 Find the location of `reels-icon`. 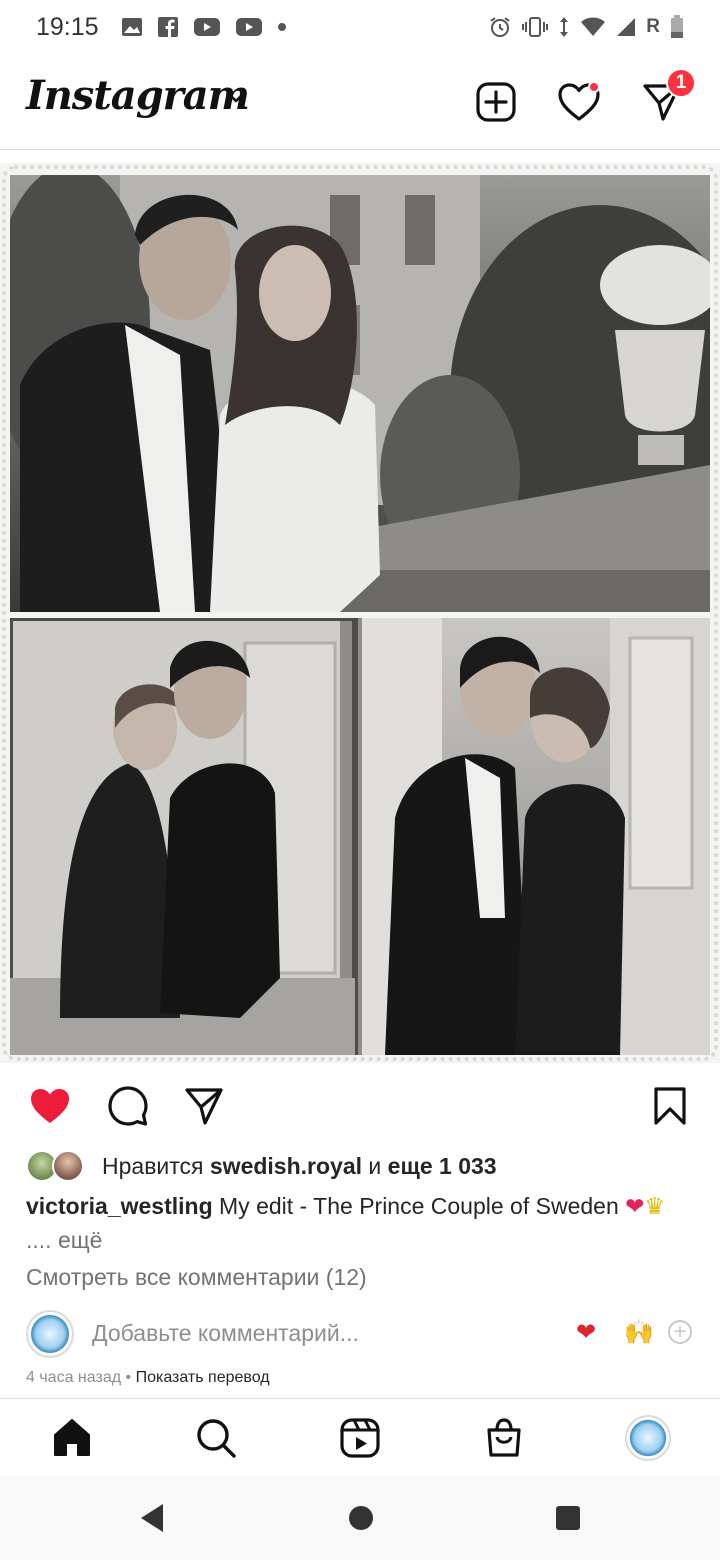

reels-icon is located at coordinates (360, 1438).